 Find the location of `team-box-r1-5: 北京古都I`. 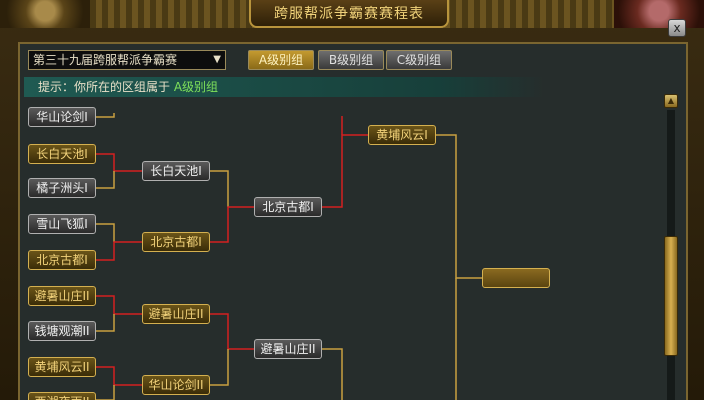

team-box-r1-5: 北京古都I is located at coordinates (62, 260).